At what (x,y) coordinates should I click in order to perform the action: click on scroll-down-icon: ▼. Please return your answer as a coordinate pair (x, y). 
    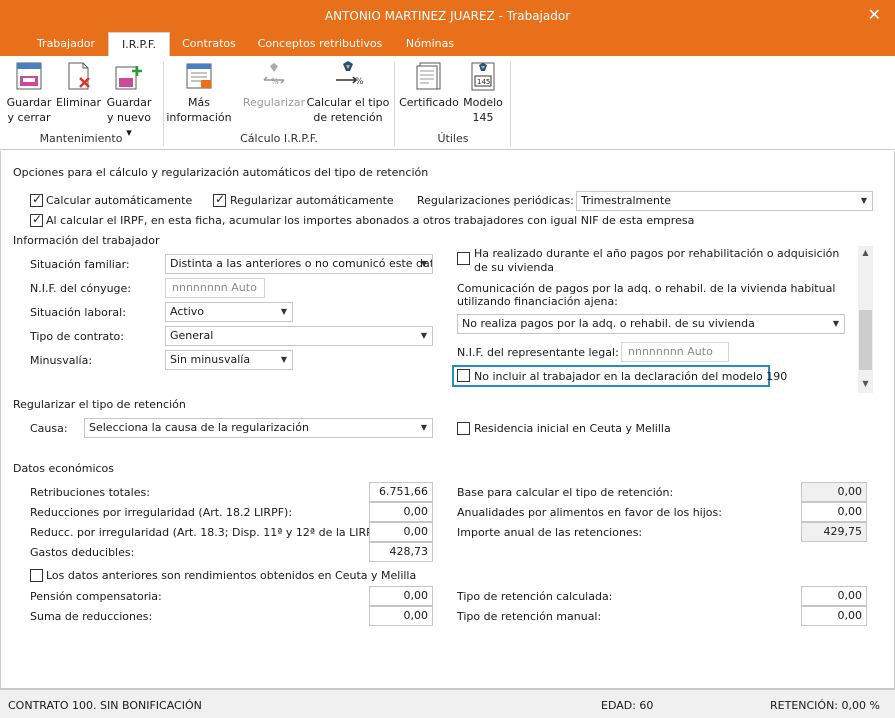
    Looking at the image, I should click on (865, 383).